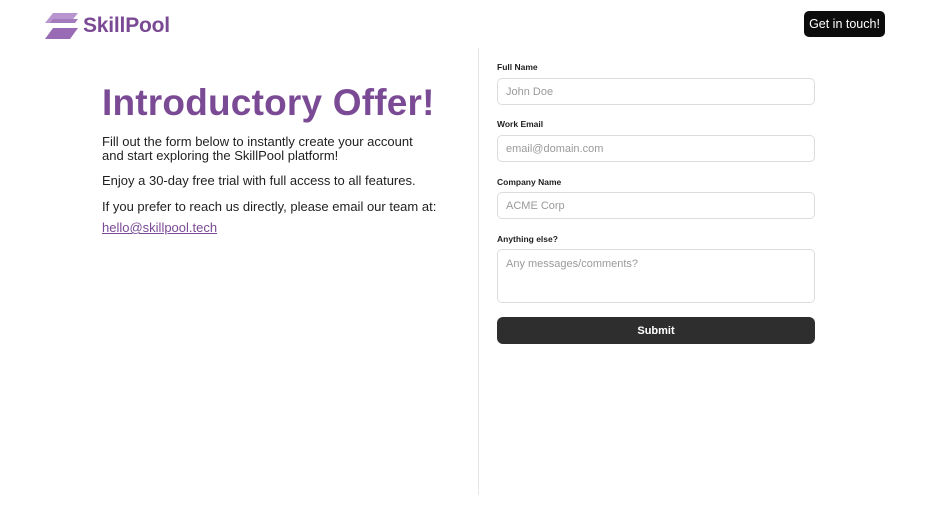 The image size is (925, 520). Describe the element at coordinates (520, 124) in the screenshot. I see `work-email-label: Work Email` at that location.